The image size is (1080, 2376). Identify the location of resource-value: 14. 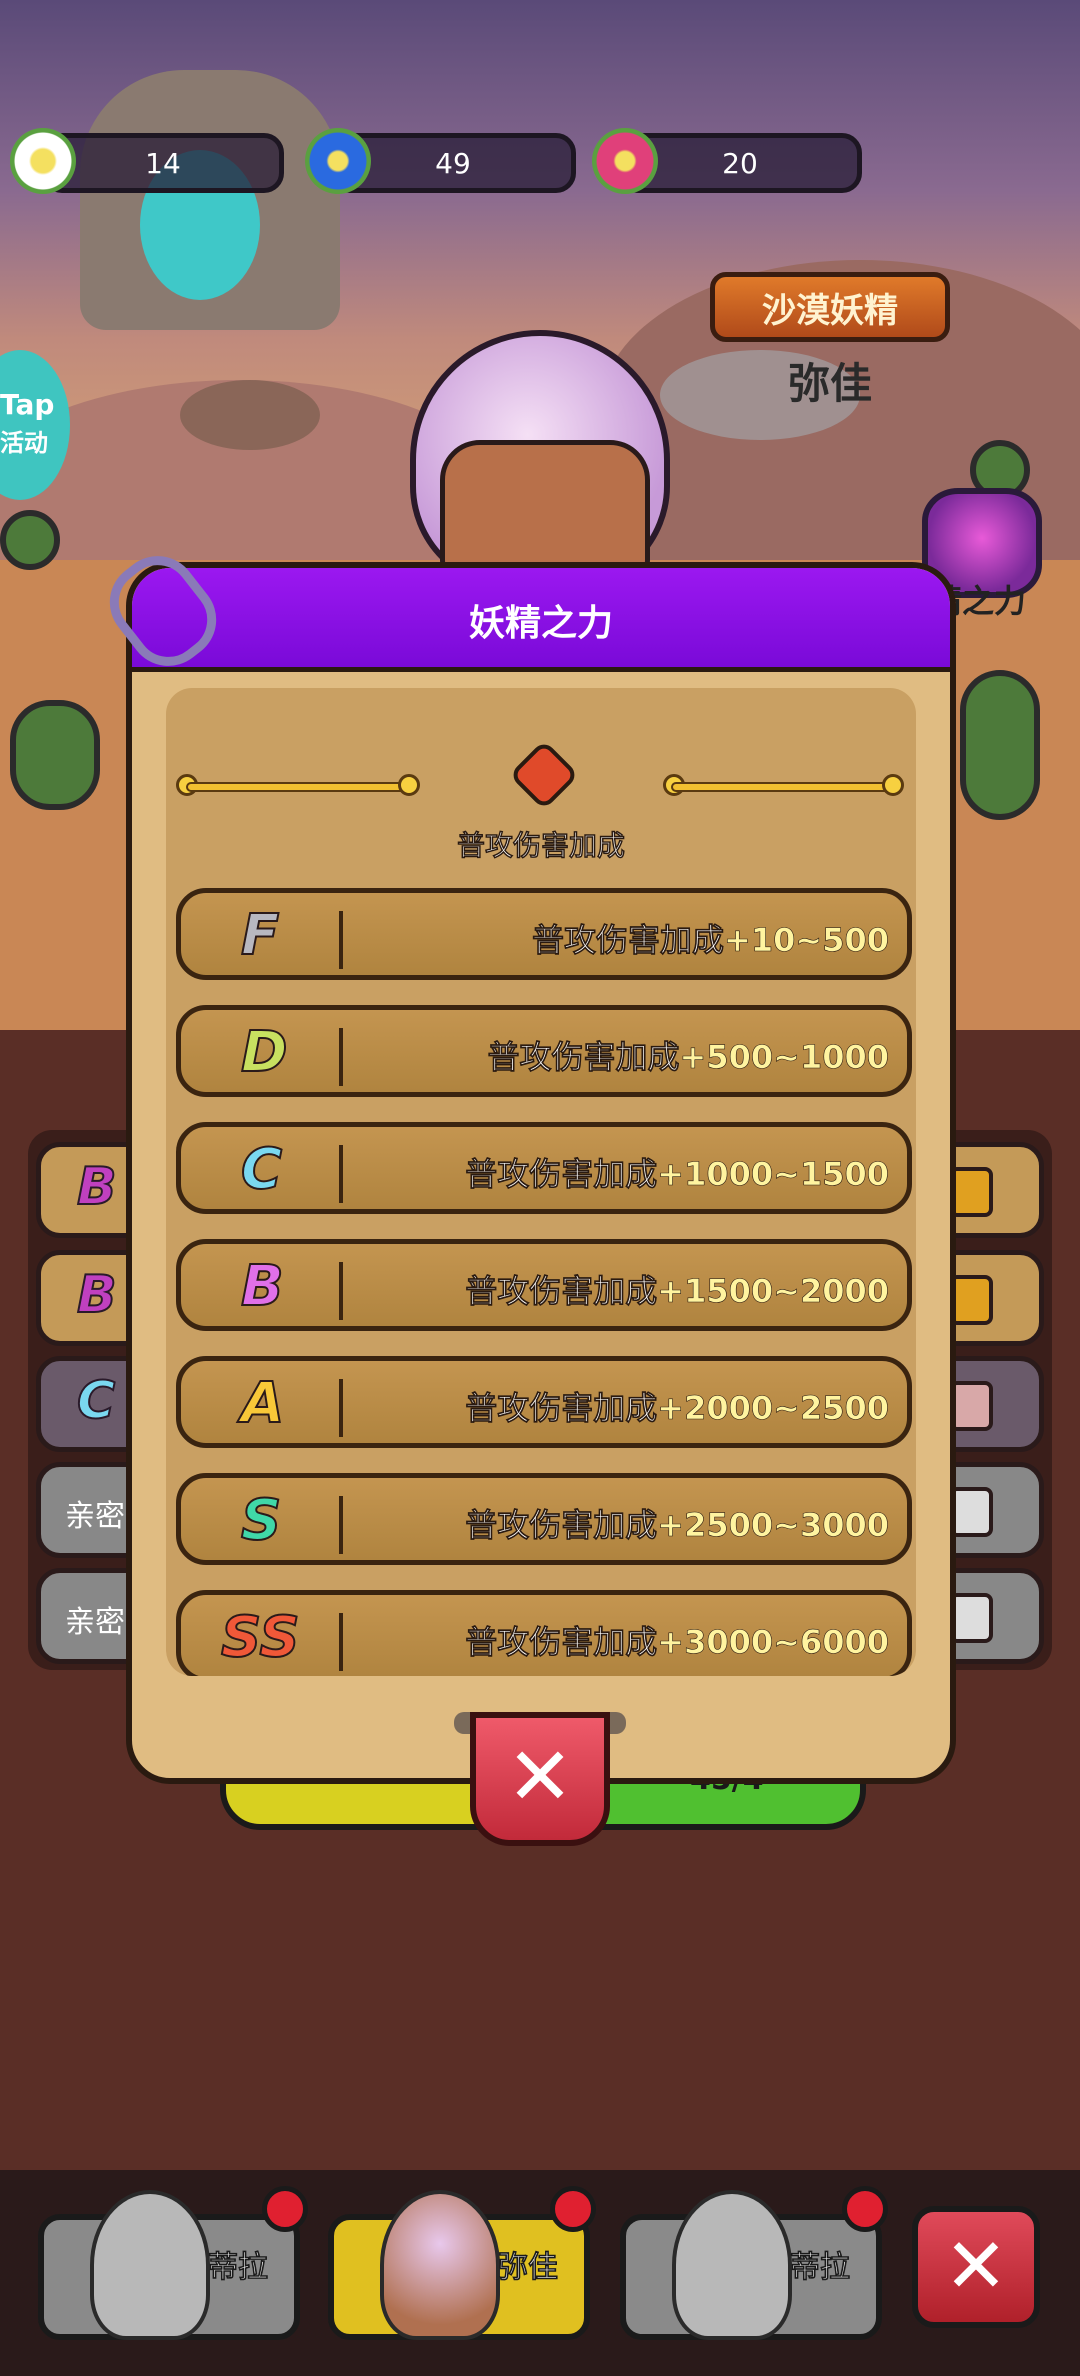
(163, 163).